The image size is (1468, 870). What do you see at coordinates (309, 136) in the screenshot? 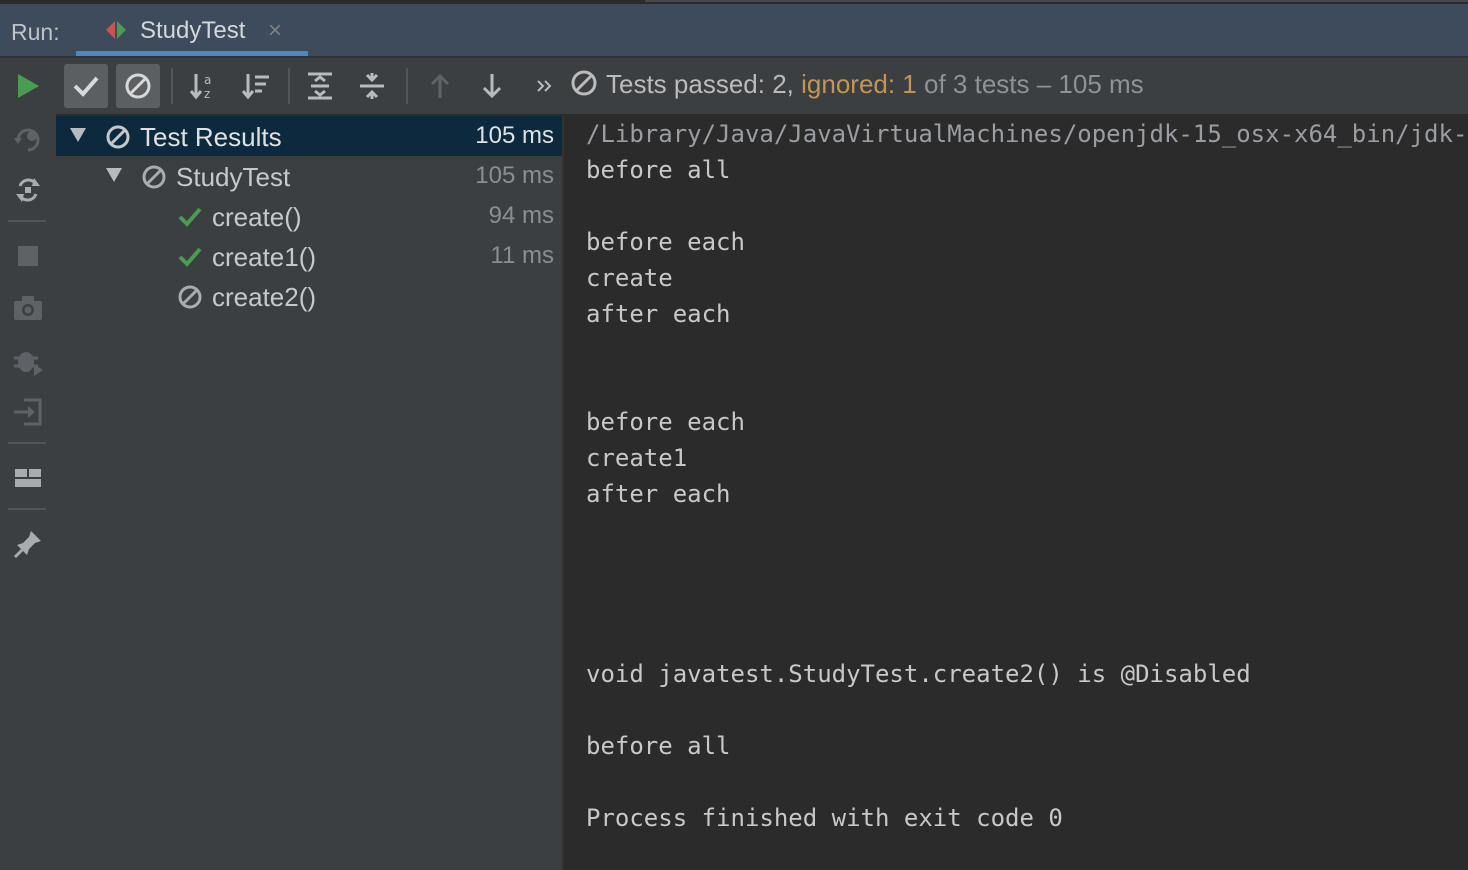
I see `tree-node-test-results: Test Results 105 ms` at bounding box center [309, 136].